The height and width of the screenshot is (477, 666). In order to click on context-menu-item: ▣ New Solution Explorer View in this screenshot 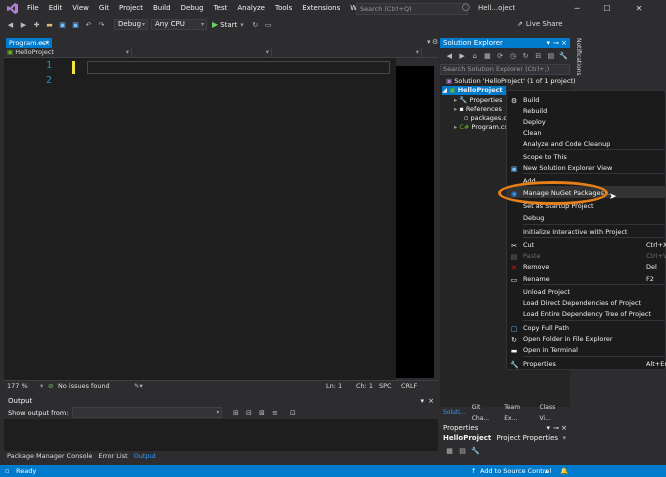, I will do `click(586, 168)`.